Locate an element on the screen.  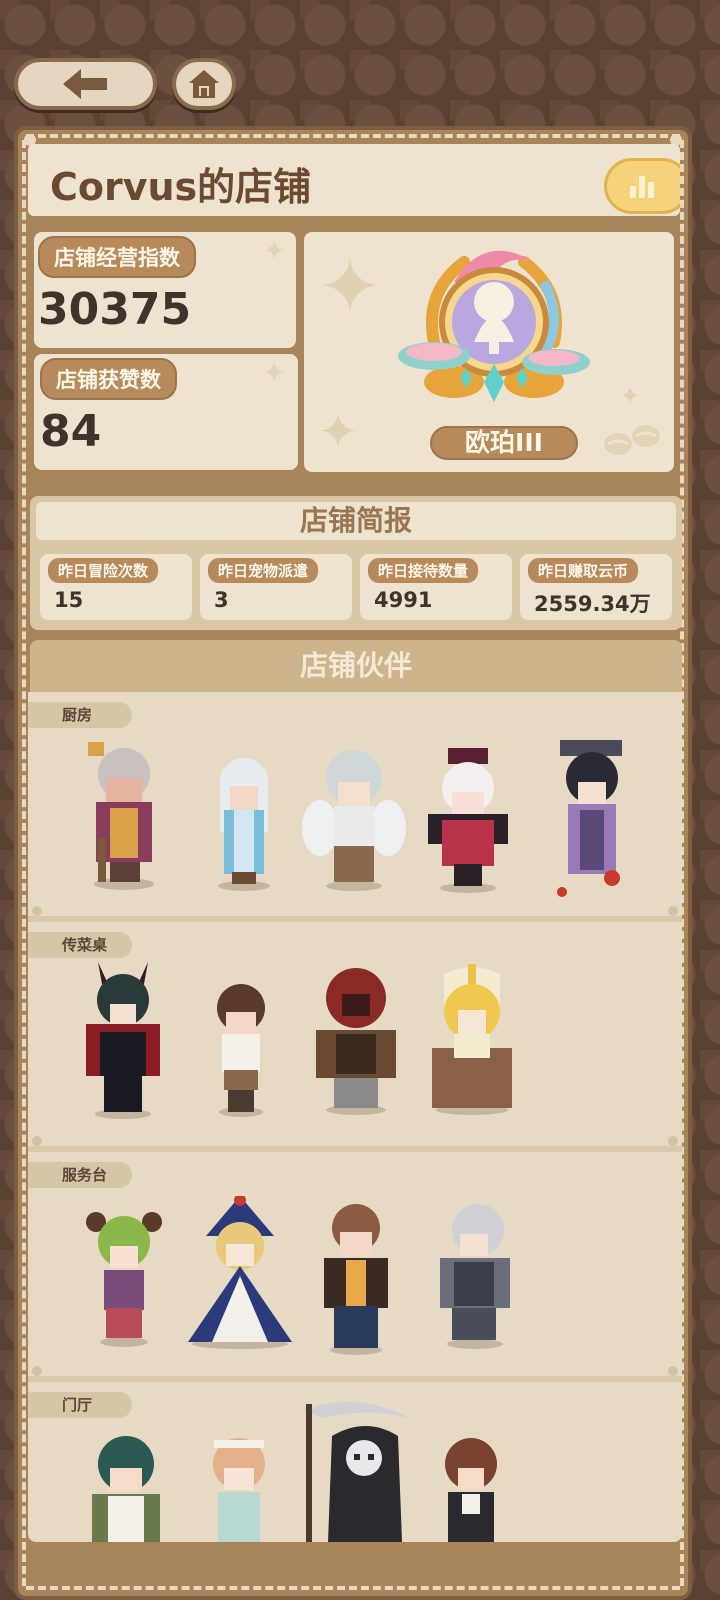
business-index-value: 30375 is located at coordinates (115, 309).